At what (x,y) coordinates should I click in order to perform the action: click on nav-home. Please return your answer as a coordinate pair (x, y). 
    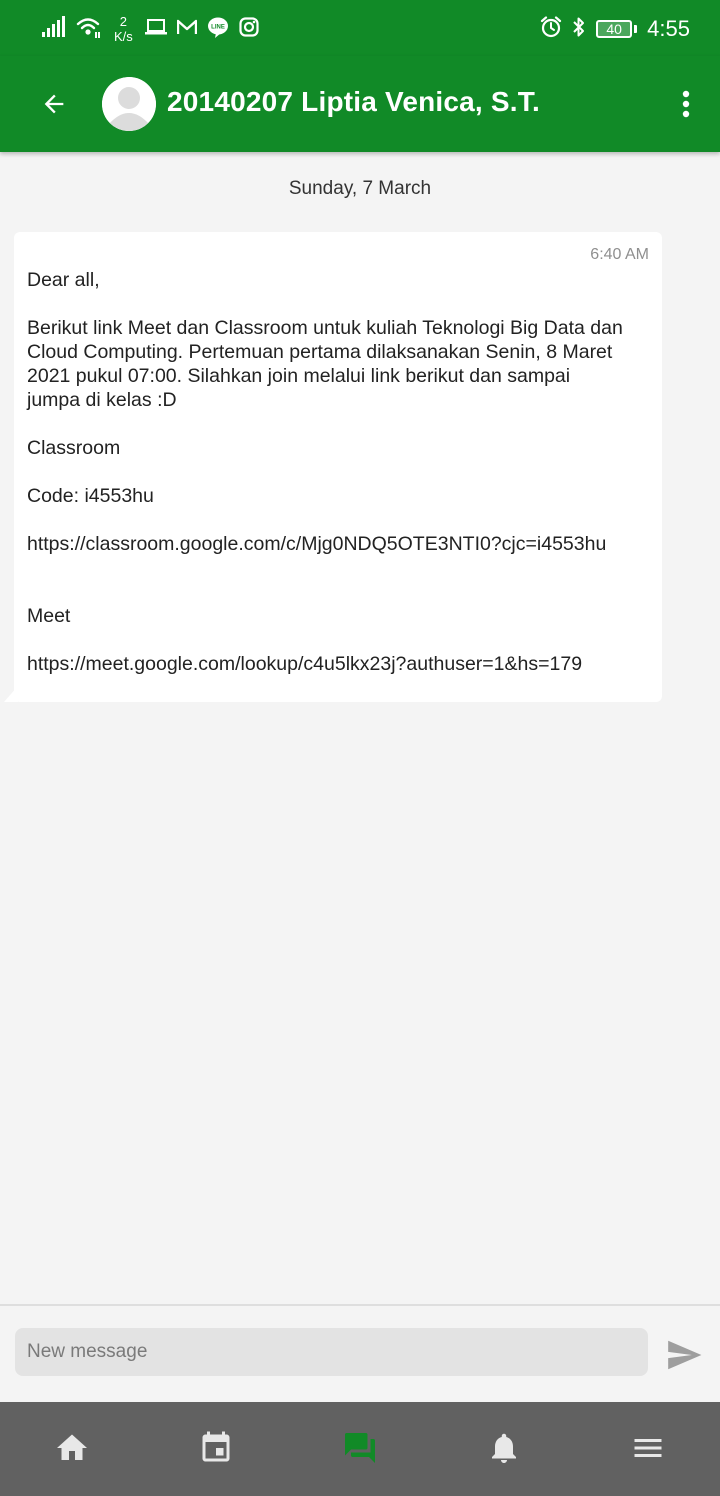
    Looking at the image, I should click on (72, 1448).